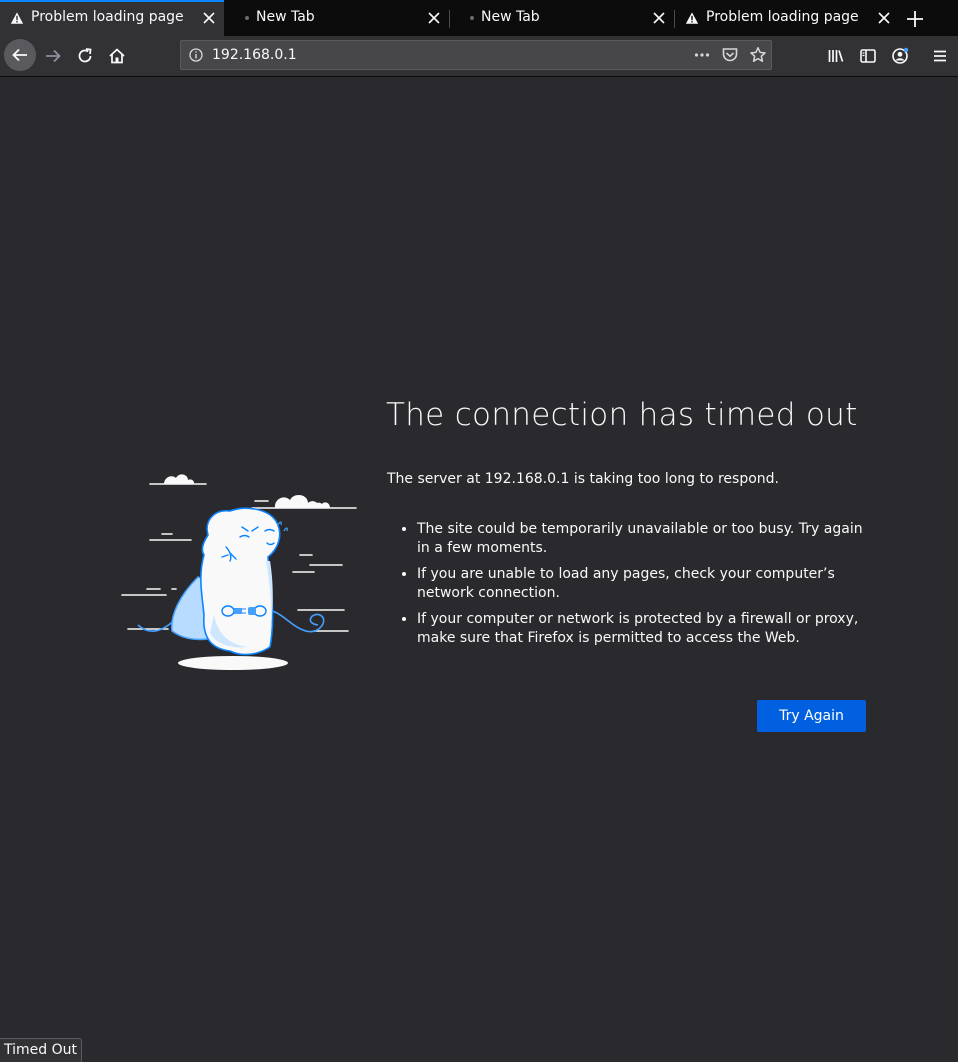  I want to click on info-icon, so click(196, 55).